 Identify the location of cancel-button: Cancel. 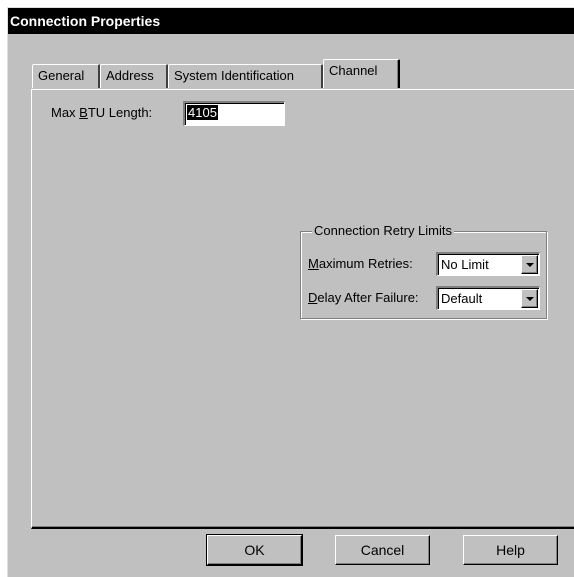
(382, 550).